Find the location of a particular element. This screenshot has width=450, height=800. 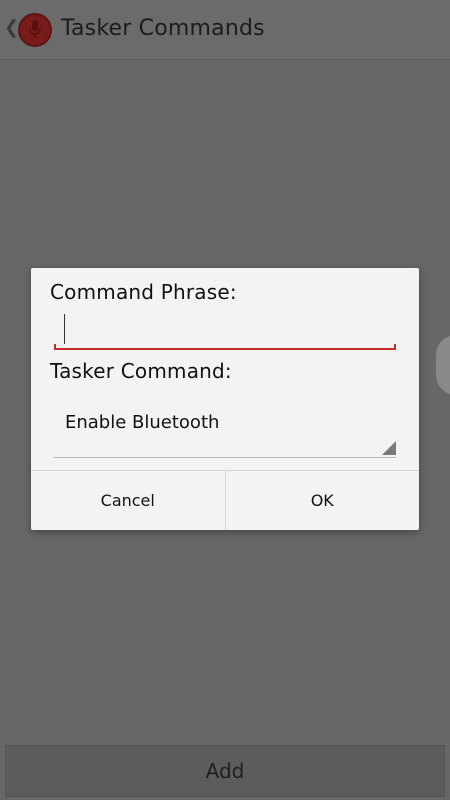

page-title: Tasker Commands is located at coordinates (163, 28).